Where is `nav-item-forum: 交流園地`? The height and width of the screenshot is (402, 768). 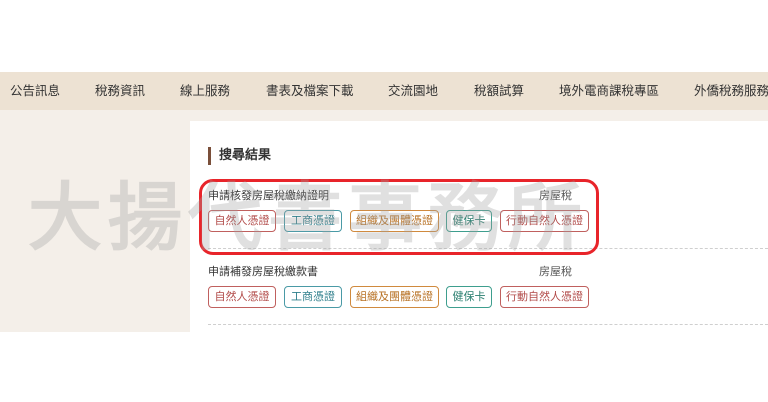
nav-item-forum: 交流園地 is located at coordinates (413, 91).